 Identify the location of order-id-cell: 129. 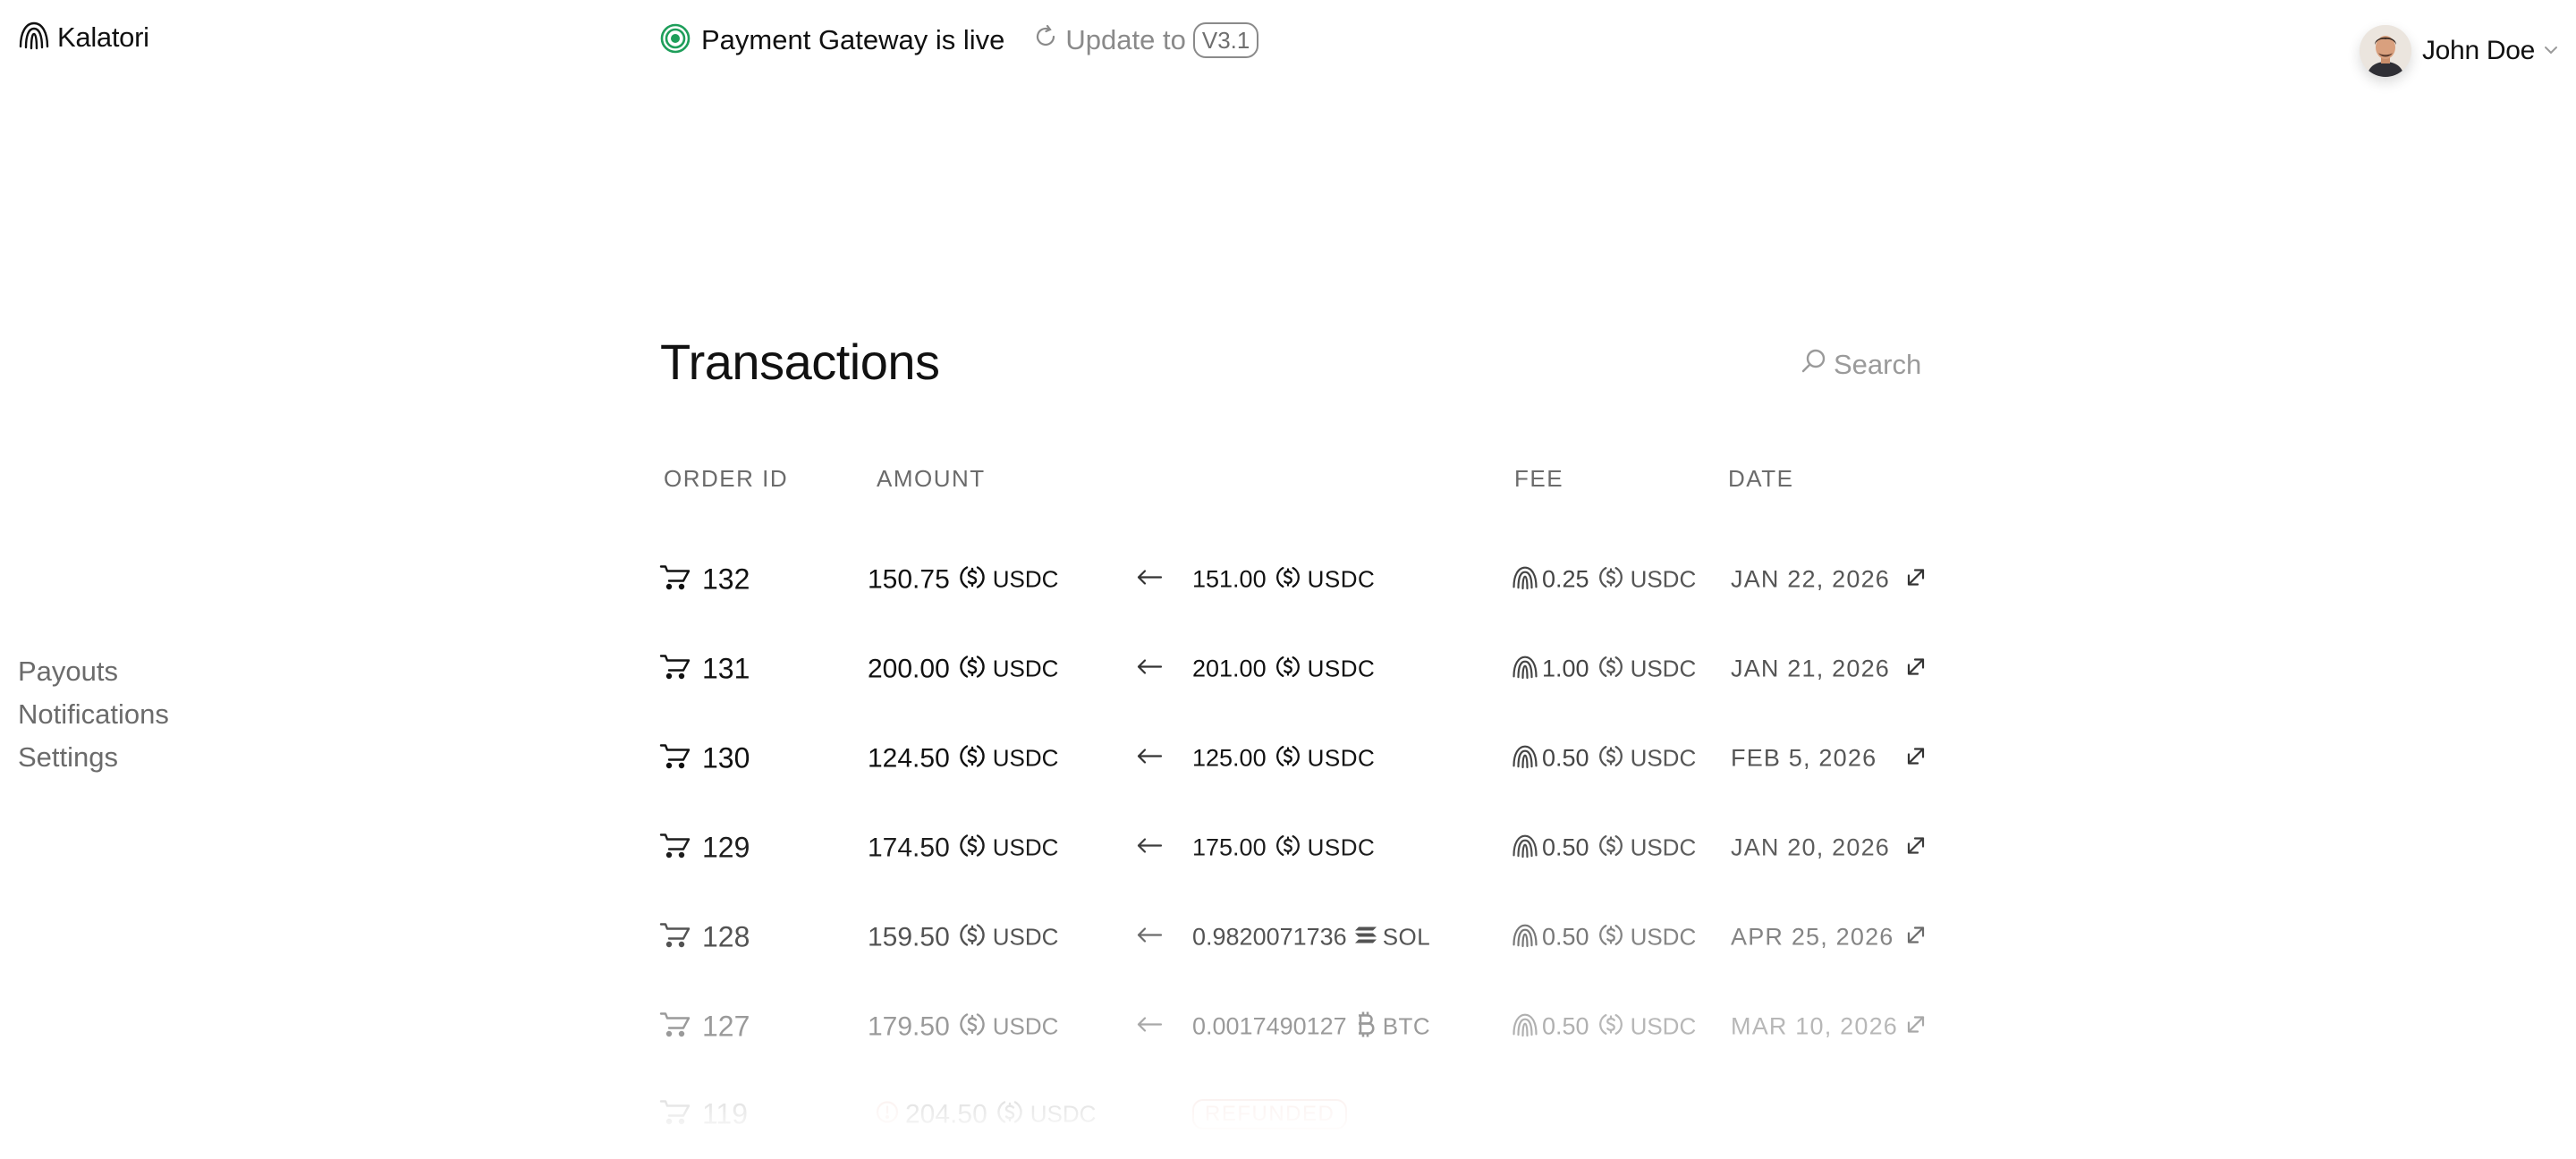
(704, 849).